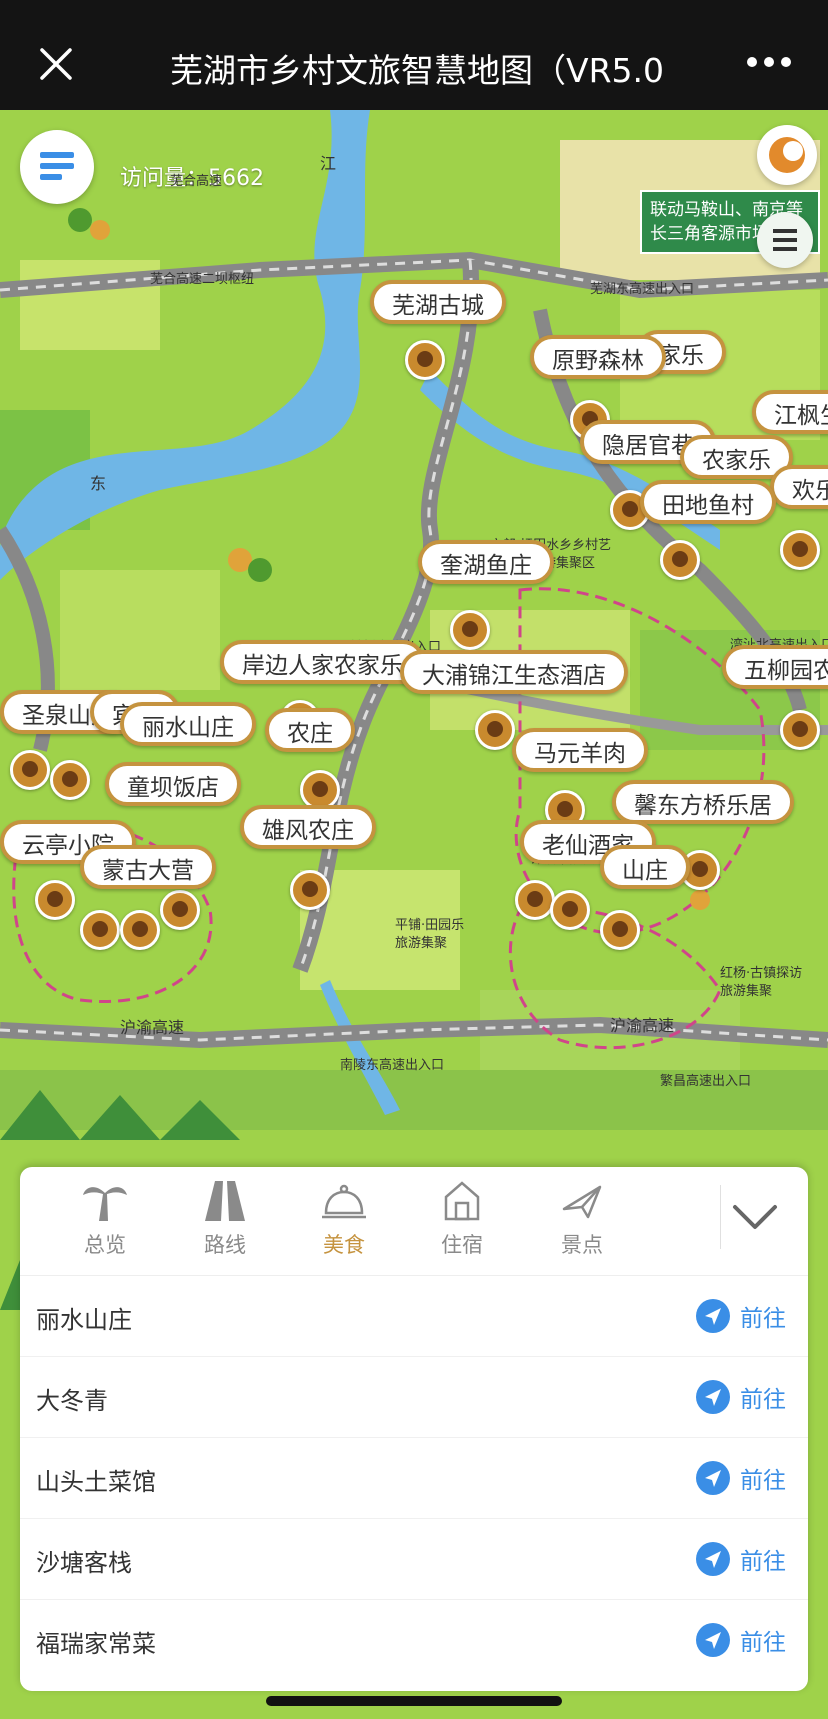 This screenshot has width=828, height=1719. What do you see at coordinates (308, 827) in the screenshot?
I see `poi-label: 雄风农庄` at bounding box center [308, 827].